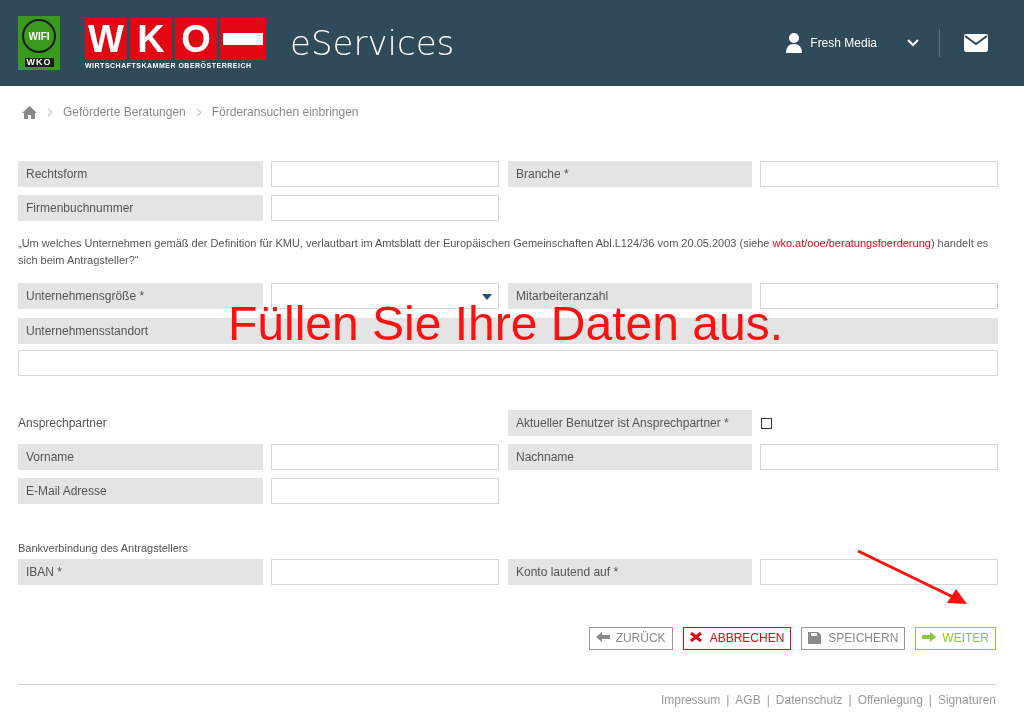 The image size is (1024, 712). I want to click on cancel-button: ABBRECHEN, so click(737, 638).